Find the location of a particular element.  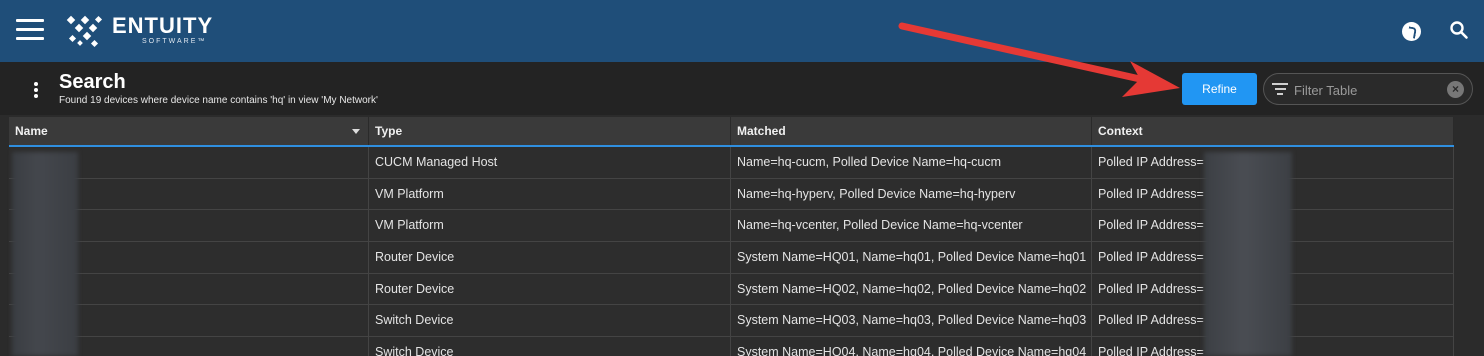

redacted-addresses-blur is located at coordinates (1248, 254).